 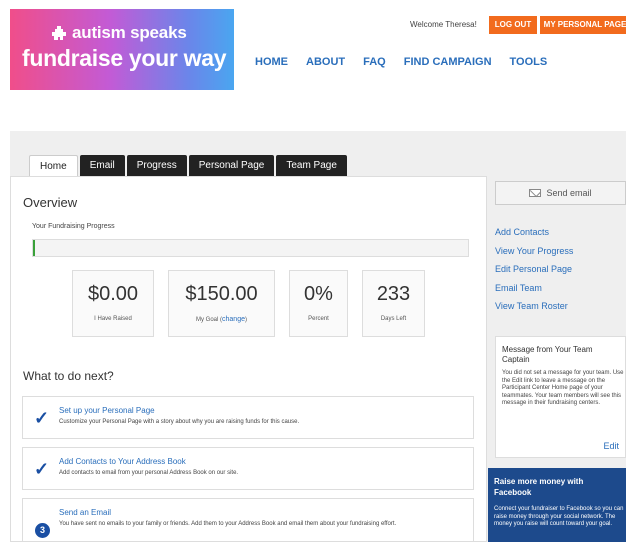 What do you see at coordinates (534, 292) in the screenshot?
I see `link-email-team: Email Team` at bounding box center [534, 292].